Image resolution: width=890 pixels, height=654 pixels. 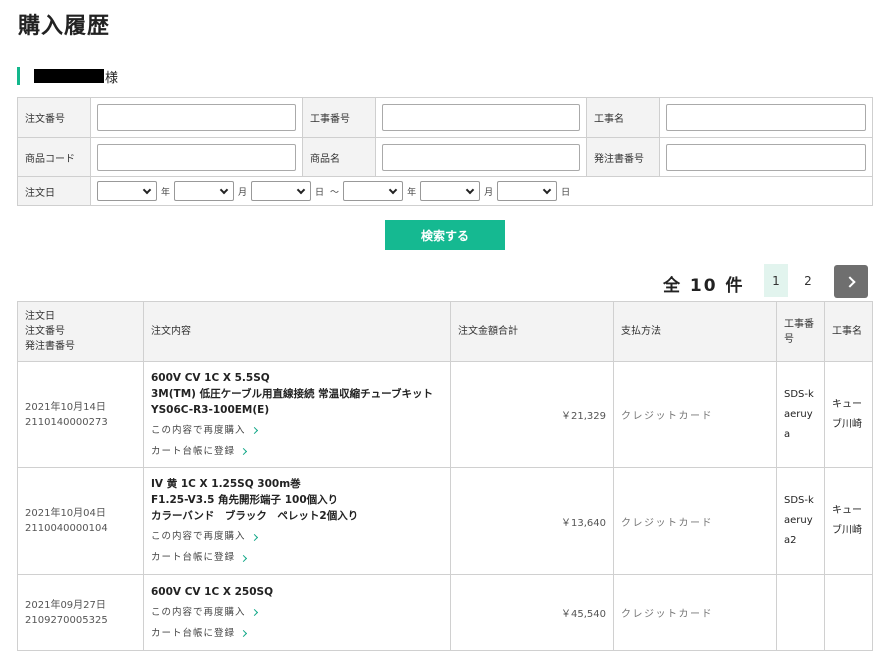 I want to click on from-year-unit: 年, so click(x=166, y=192).